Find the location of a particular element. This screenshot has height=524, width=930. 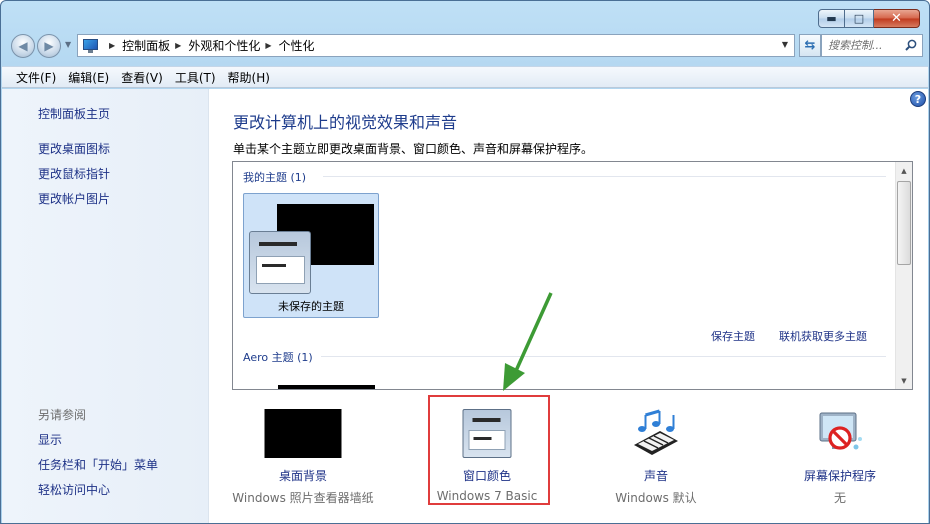

minimize-icon: ▬ is located at coordinates (831, 18).